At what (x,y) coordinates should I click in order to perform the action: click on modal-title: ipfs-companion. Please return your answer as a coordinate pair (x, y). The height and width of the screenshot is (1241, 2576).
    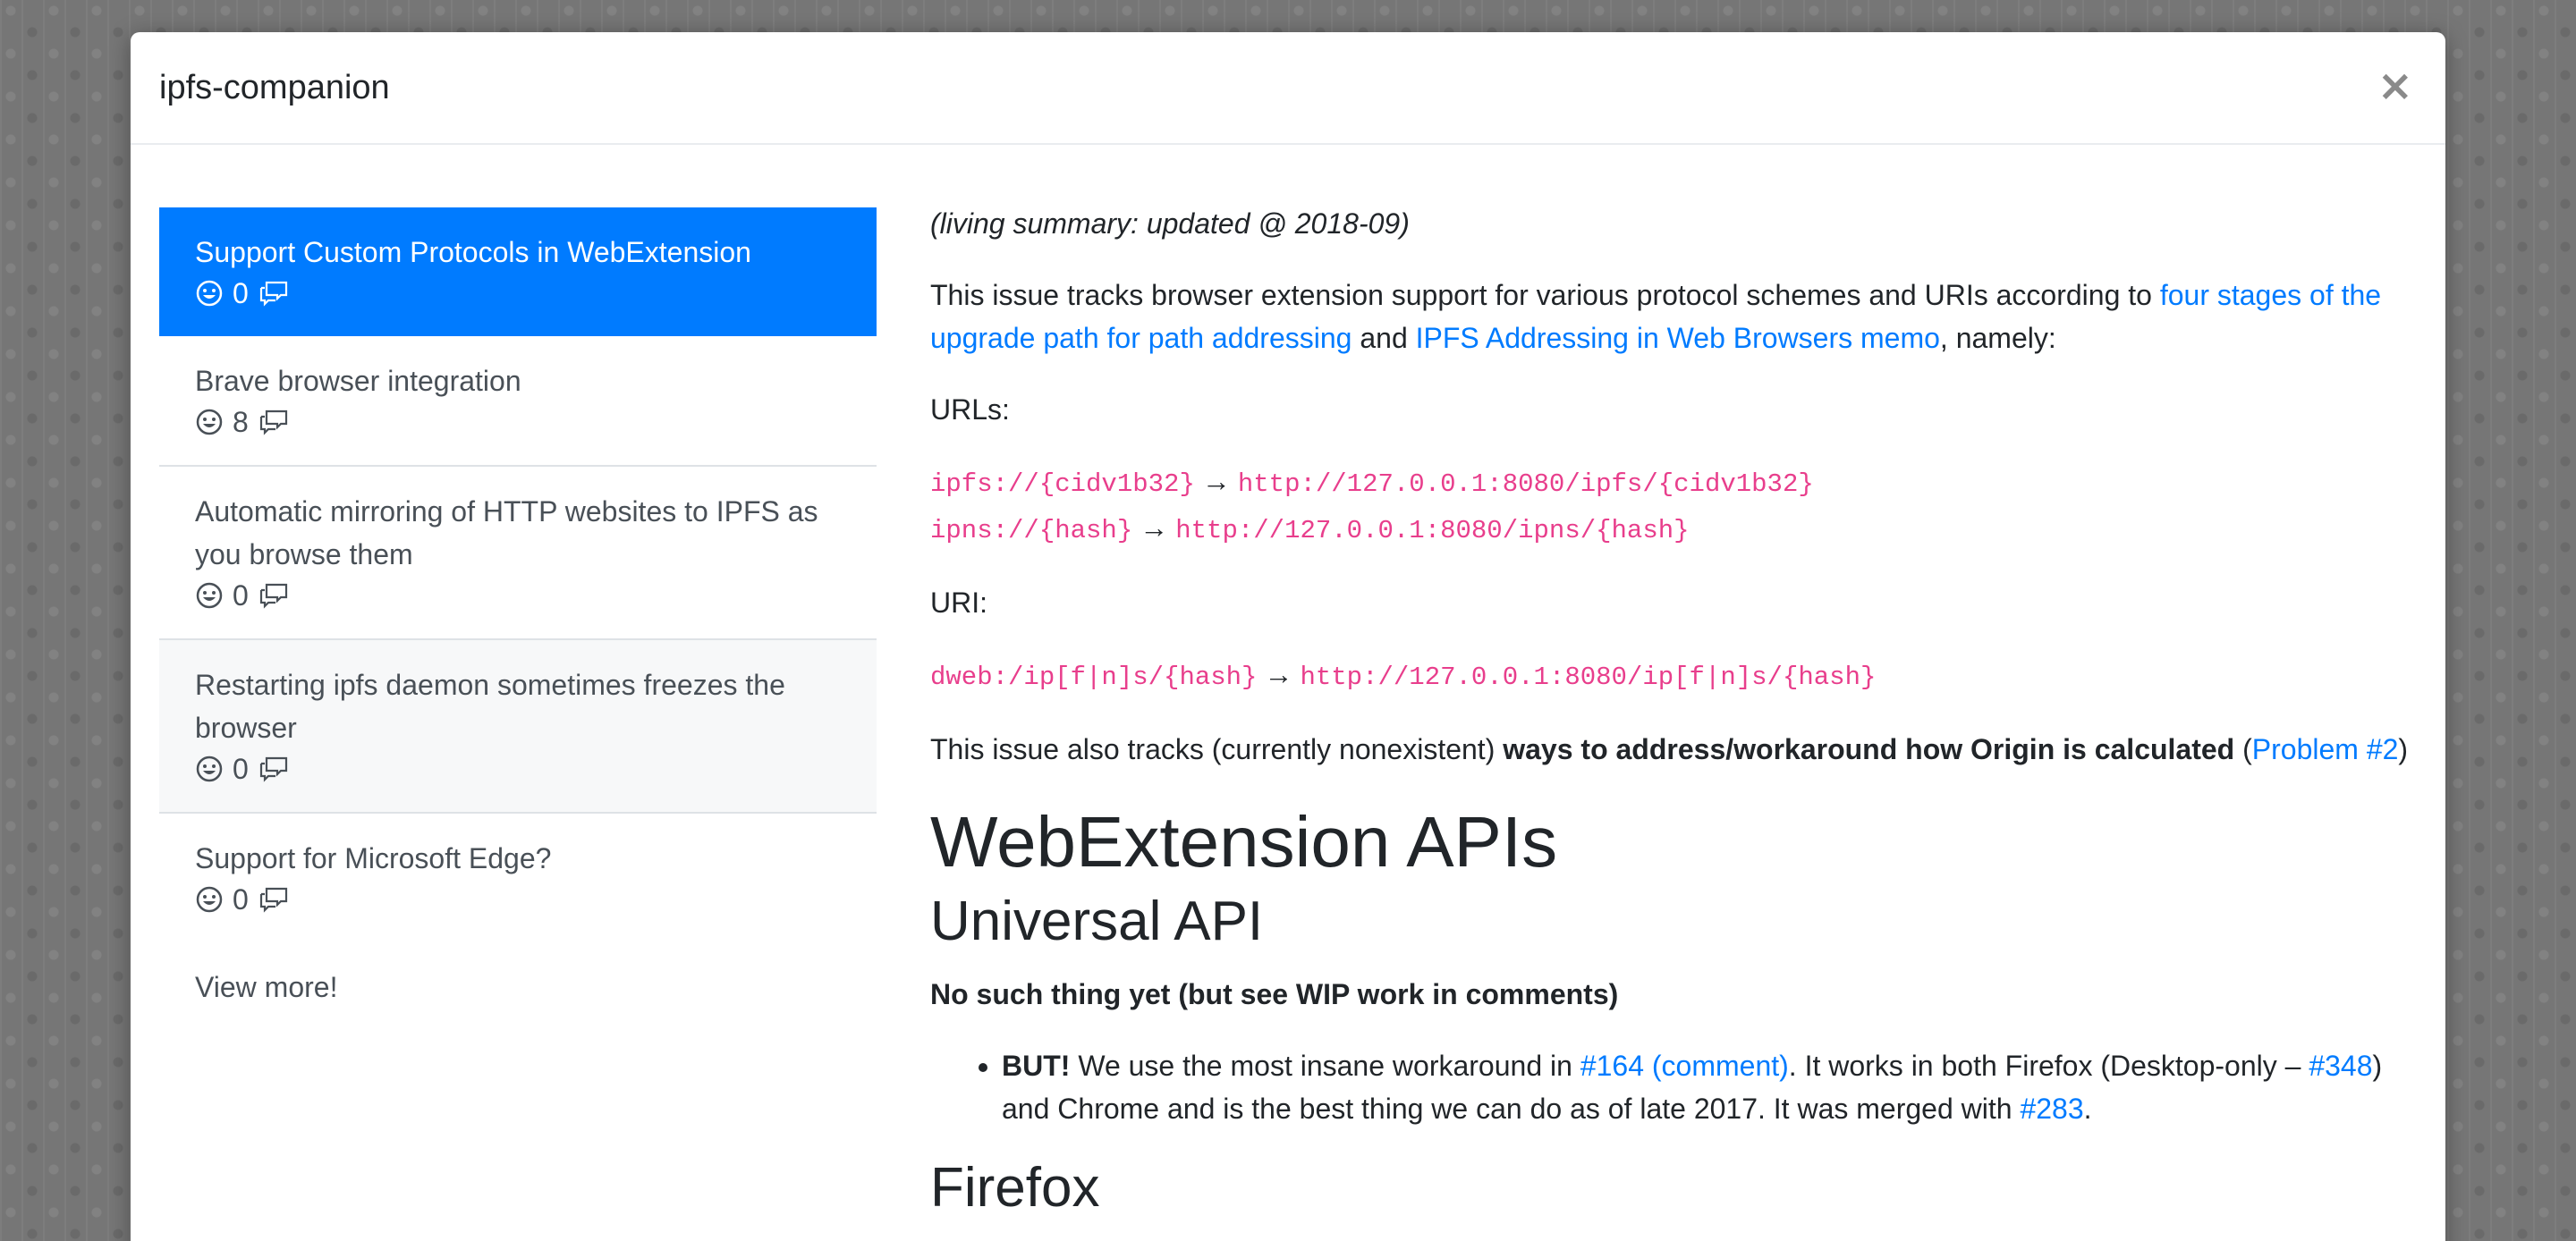
    Looking at the image, I should click on (274, 87).